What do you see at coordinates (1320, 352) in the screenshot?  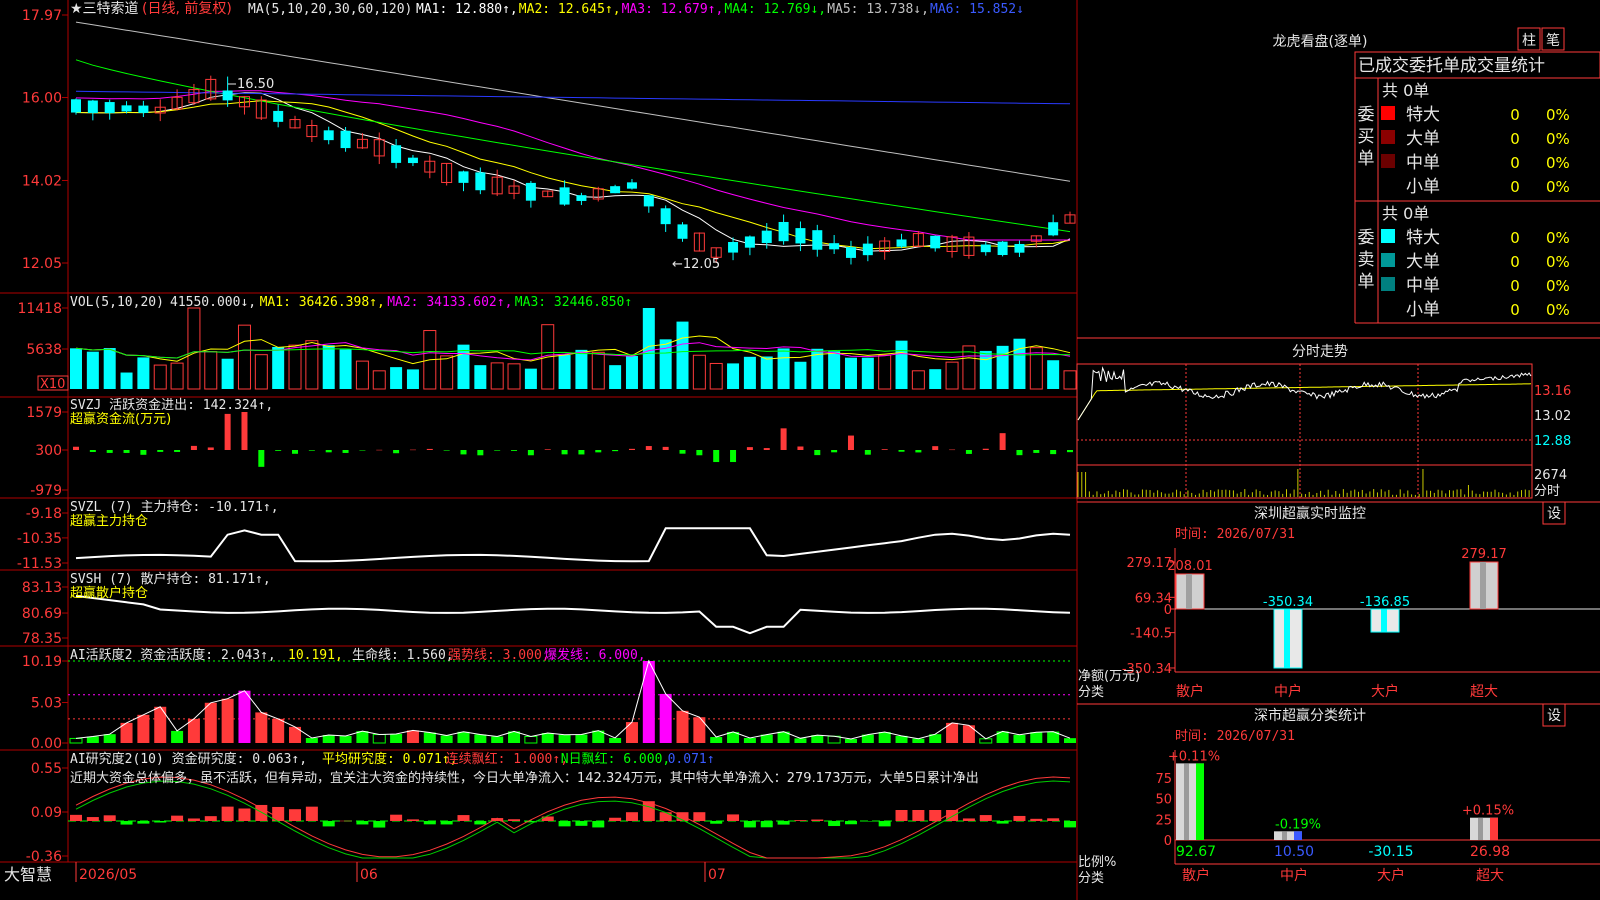 I see `intraday-title: 分时走势` at bounding box center [1320, 352].